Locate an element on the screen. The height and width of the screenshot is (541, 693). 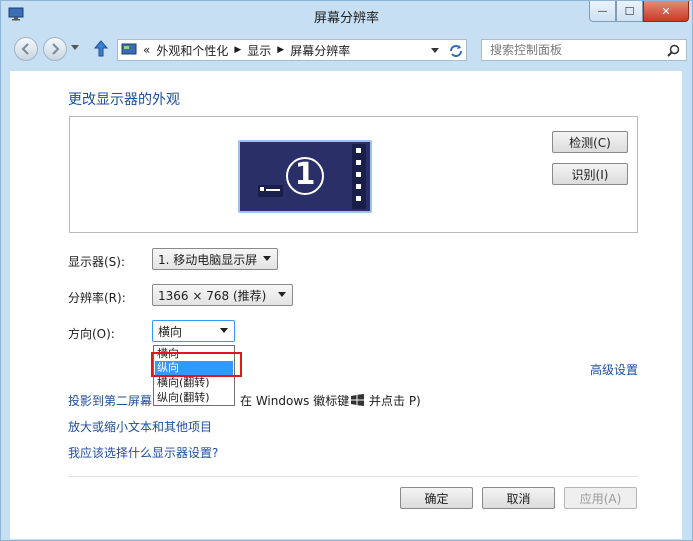
display-select: 1. 移动电脑显示屏 is located at coordinates (215, 259).